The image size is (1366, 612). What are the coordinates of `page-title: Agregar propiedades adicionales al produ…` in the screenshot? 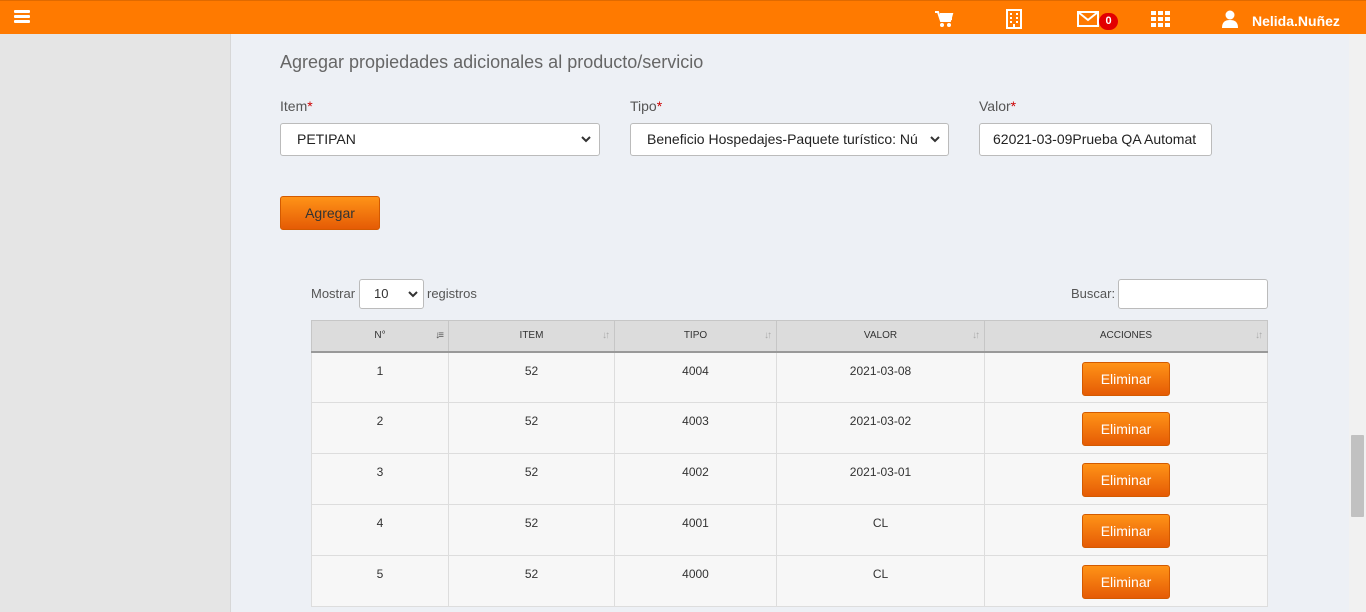 It's located at (492, 62).